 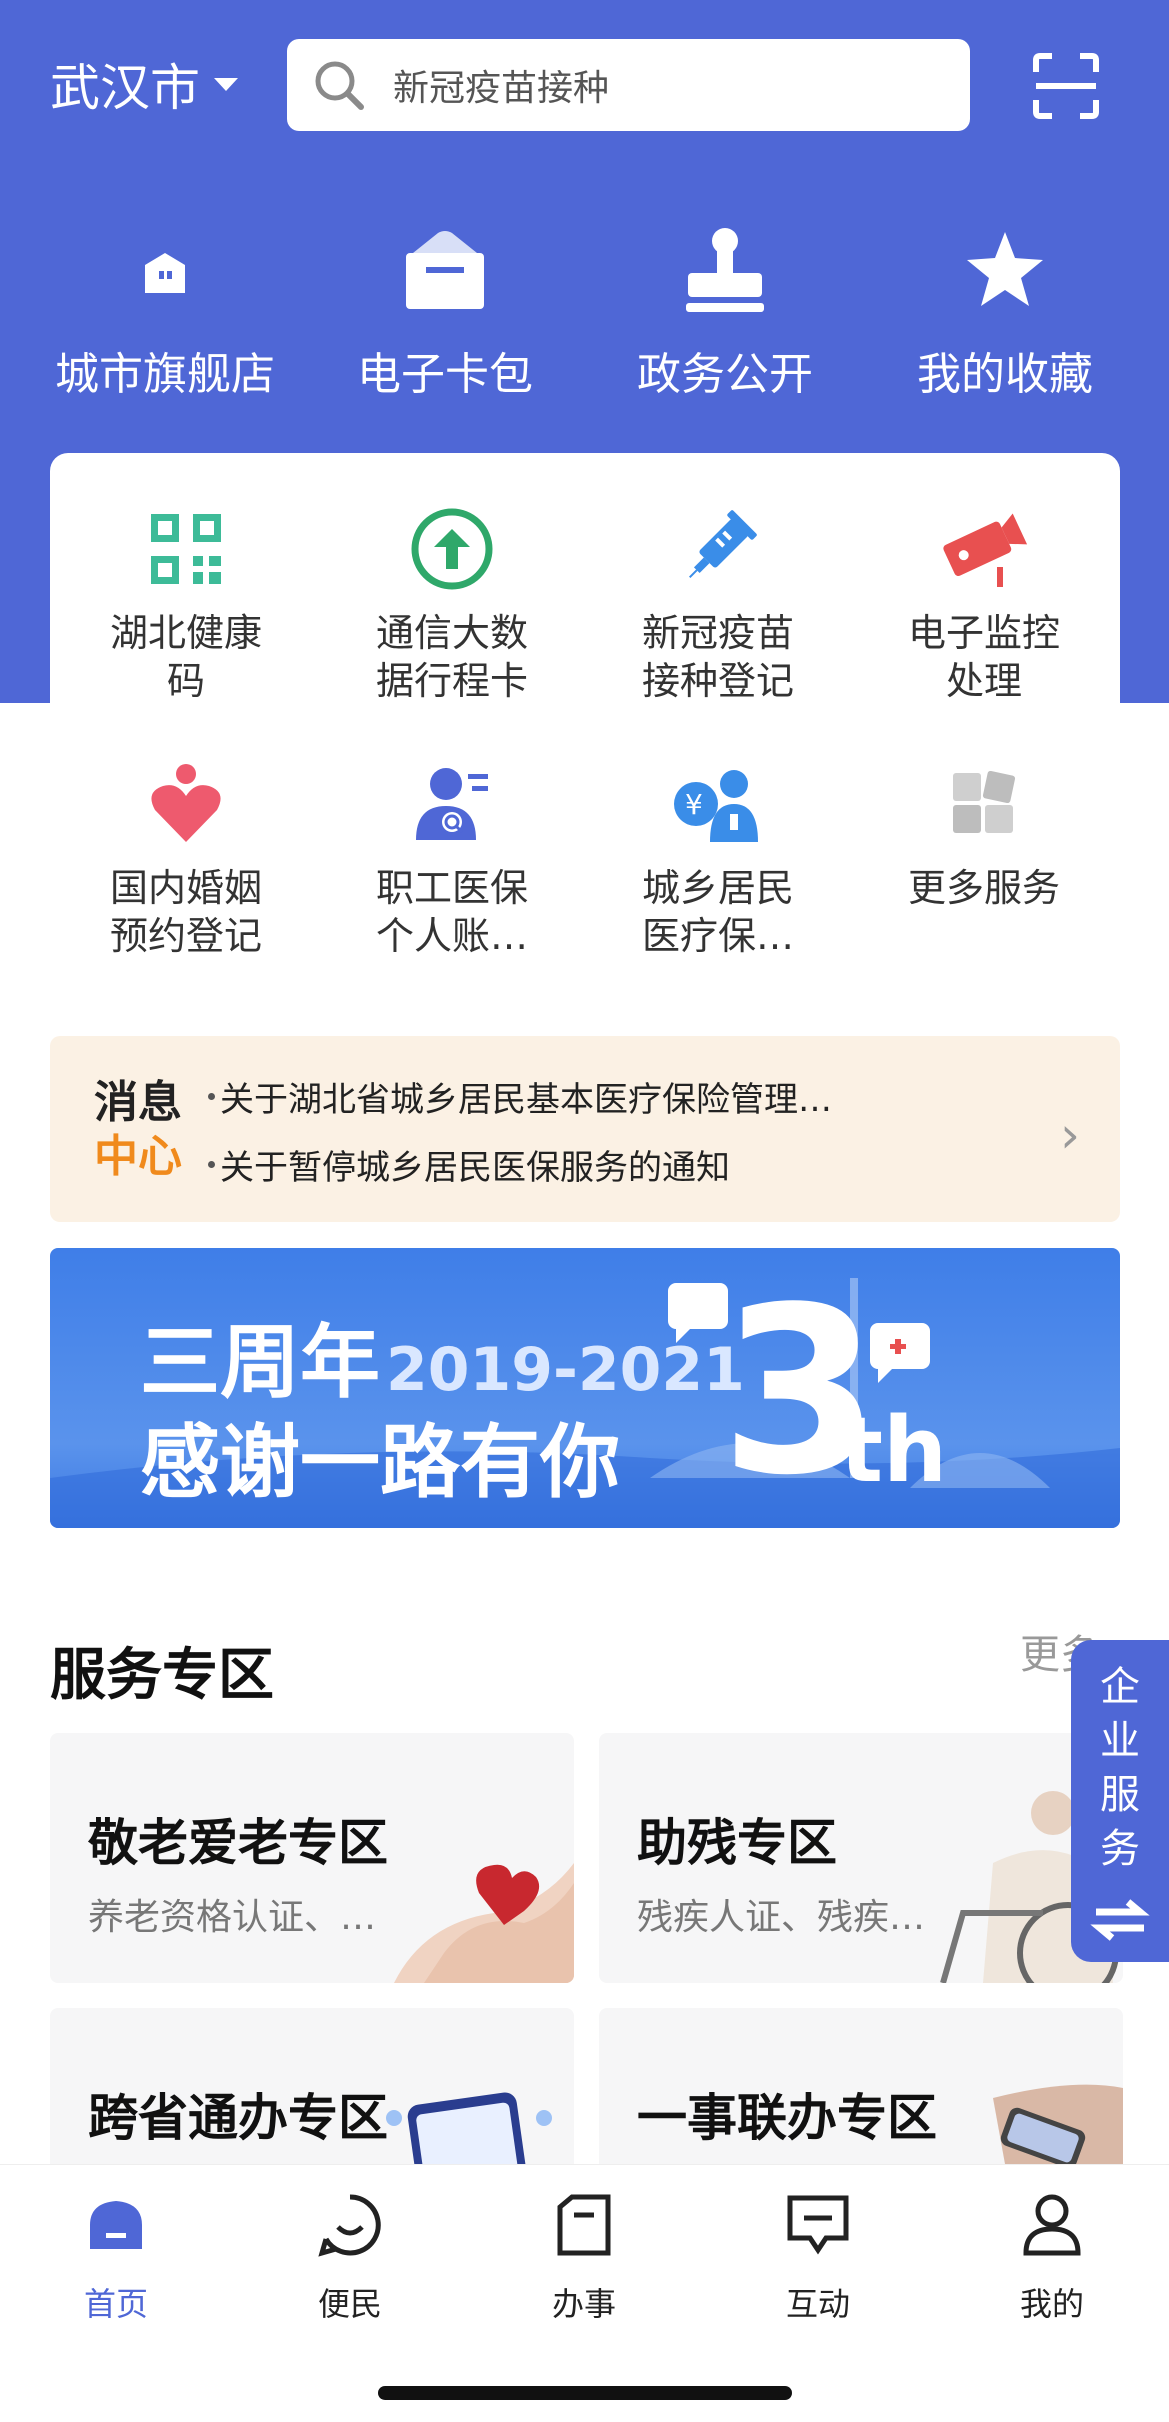 I want to click on anniversary-banner: 三周年 2019-2021 感谢一路有你 3 th, so click(x=585, y=1388).